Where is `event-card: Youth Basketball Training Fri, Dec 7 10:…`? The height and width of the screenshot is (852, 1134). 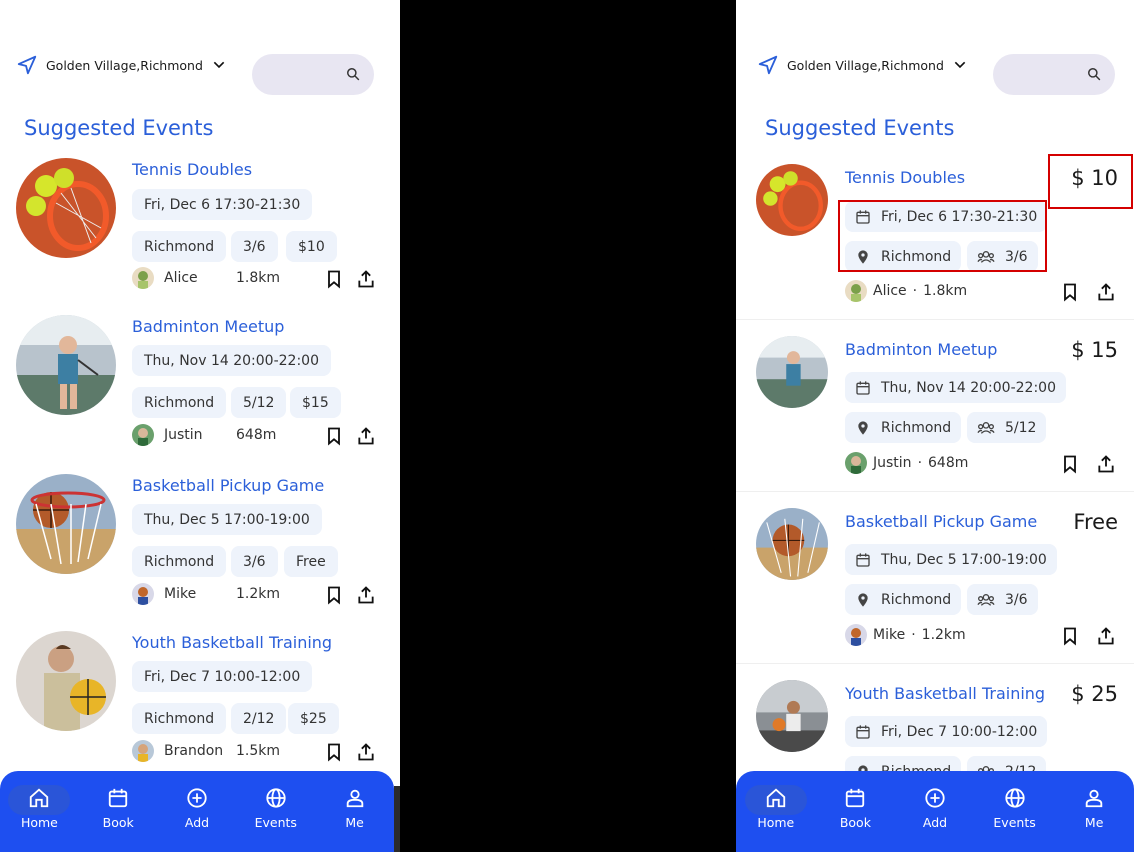 event-card: Youth Basketball Training Fri, Dec 7 10:… is located at coordinates (201, 701).